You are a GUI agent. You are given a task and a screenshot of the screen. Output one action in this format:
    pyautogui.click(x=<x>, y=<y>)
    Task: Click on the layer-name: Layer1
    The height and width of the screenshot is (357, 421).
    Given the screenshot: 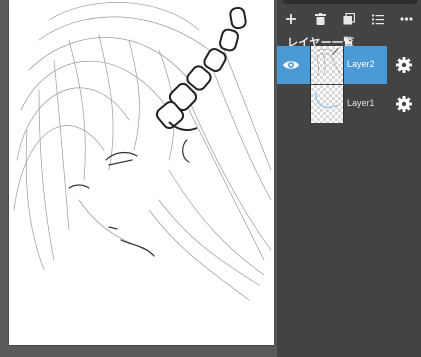 What is the action you would take?
    pyautogui.click(x=361, y=103)
    